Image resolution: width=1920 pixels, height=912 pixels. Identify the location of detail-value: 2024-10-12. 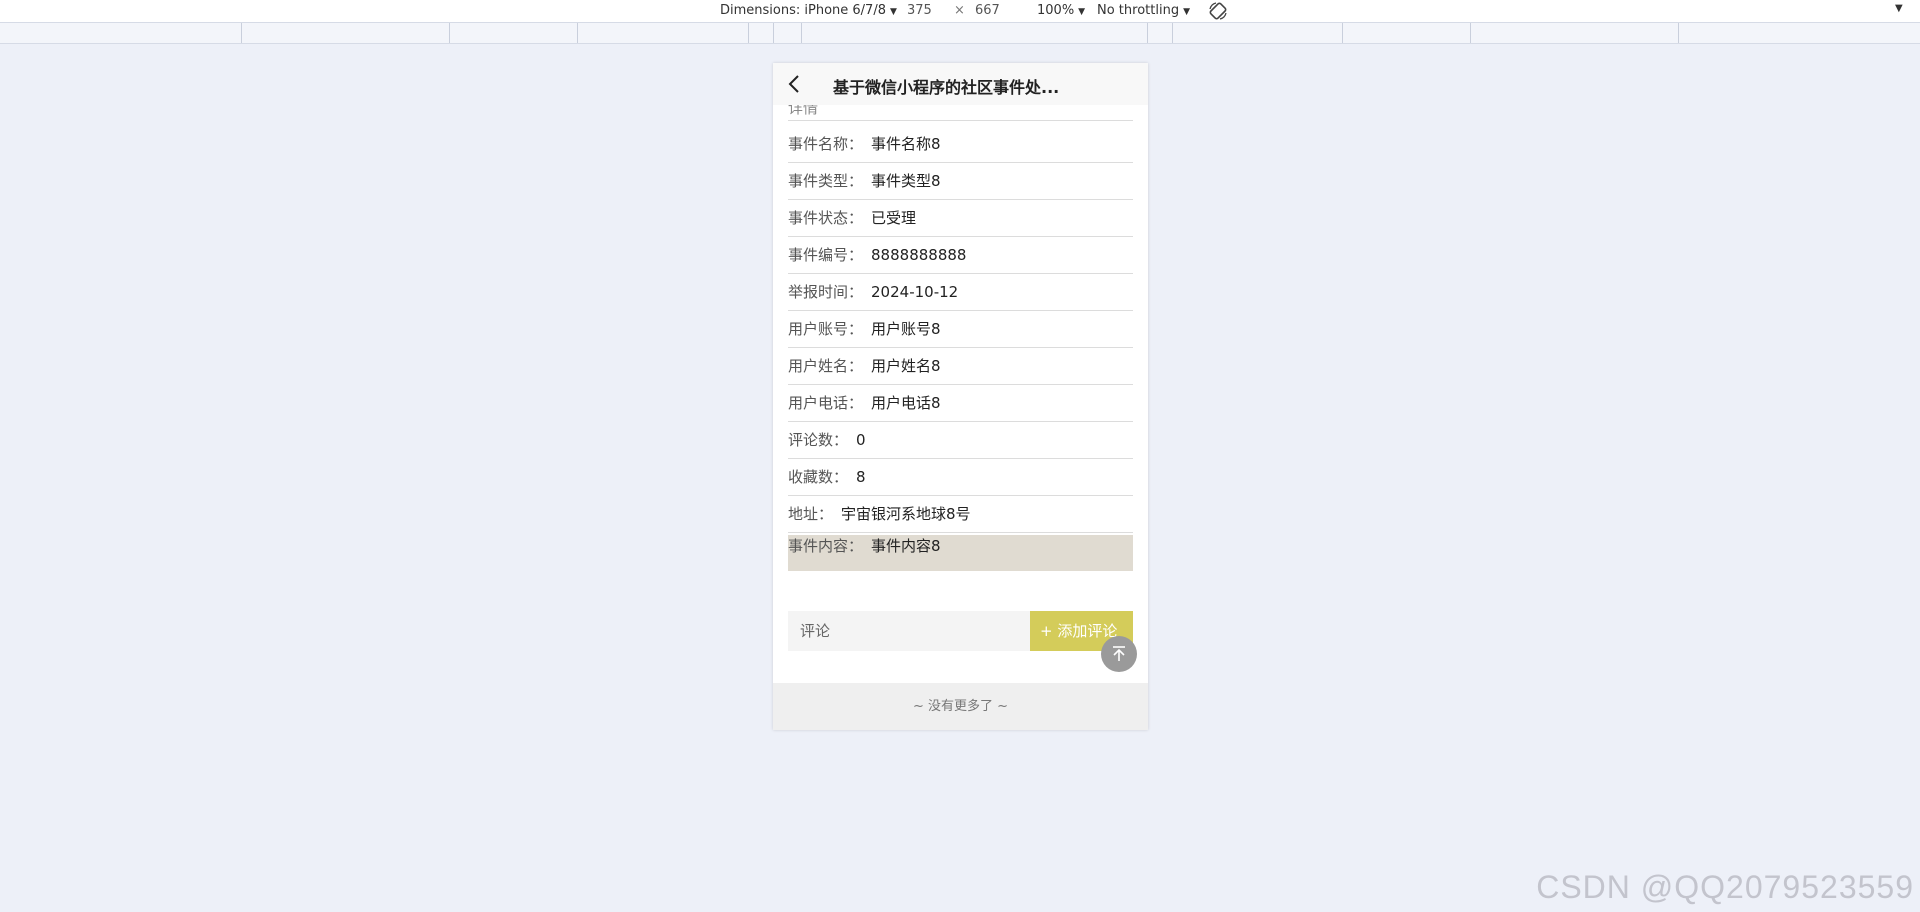
(915, 292).